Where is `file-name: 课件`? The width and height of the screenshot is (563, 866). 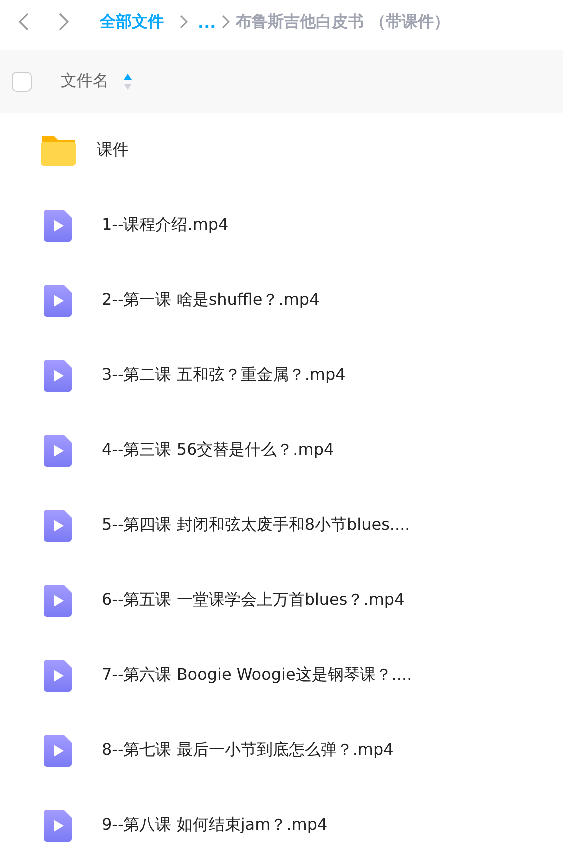
file-name: 课件 is located at coordinates (113, 150).